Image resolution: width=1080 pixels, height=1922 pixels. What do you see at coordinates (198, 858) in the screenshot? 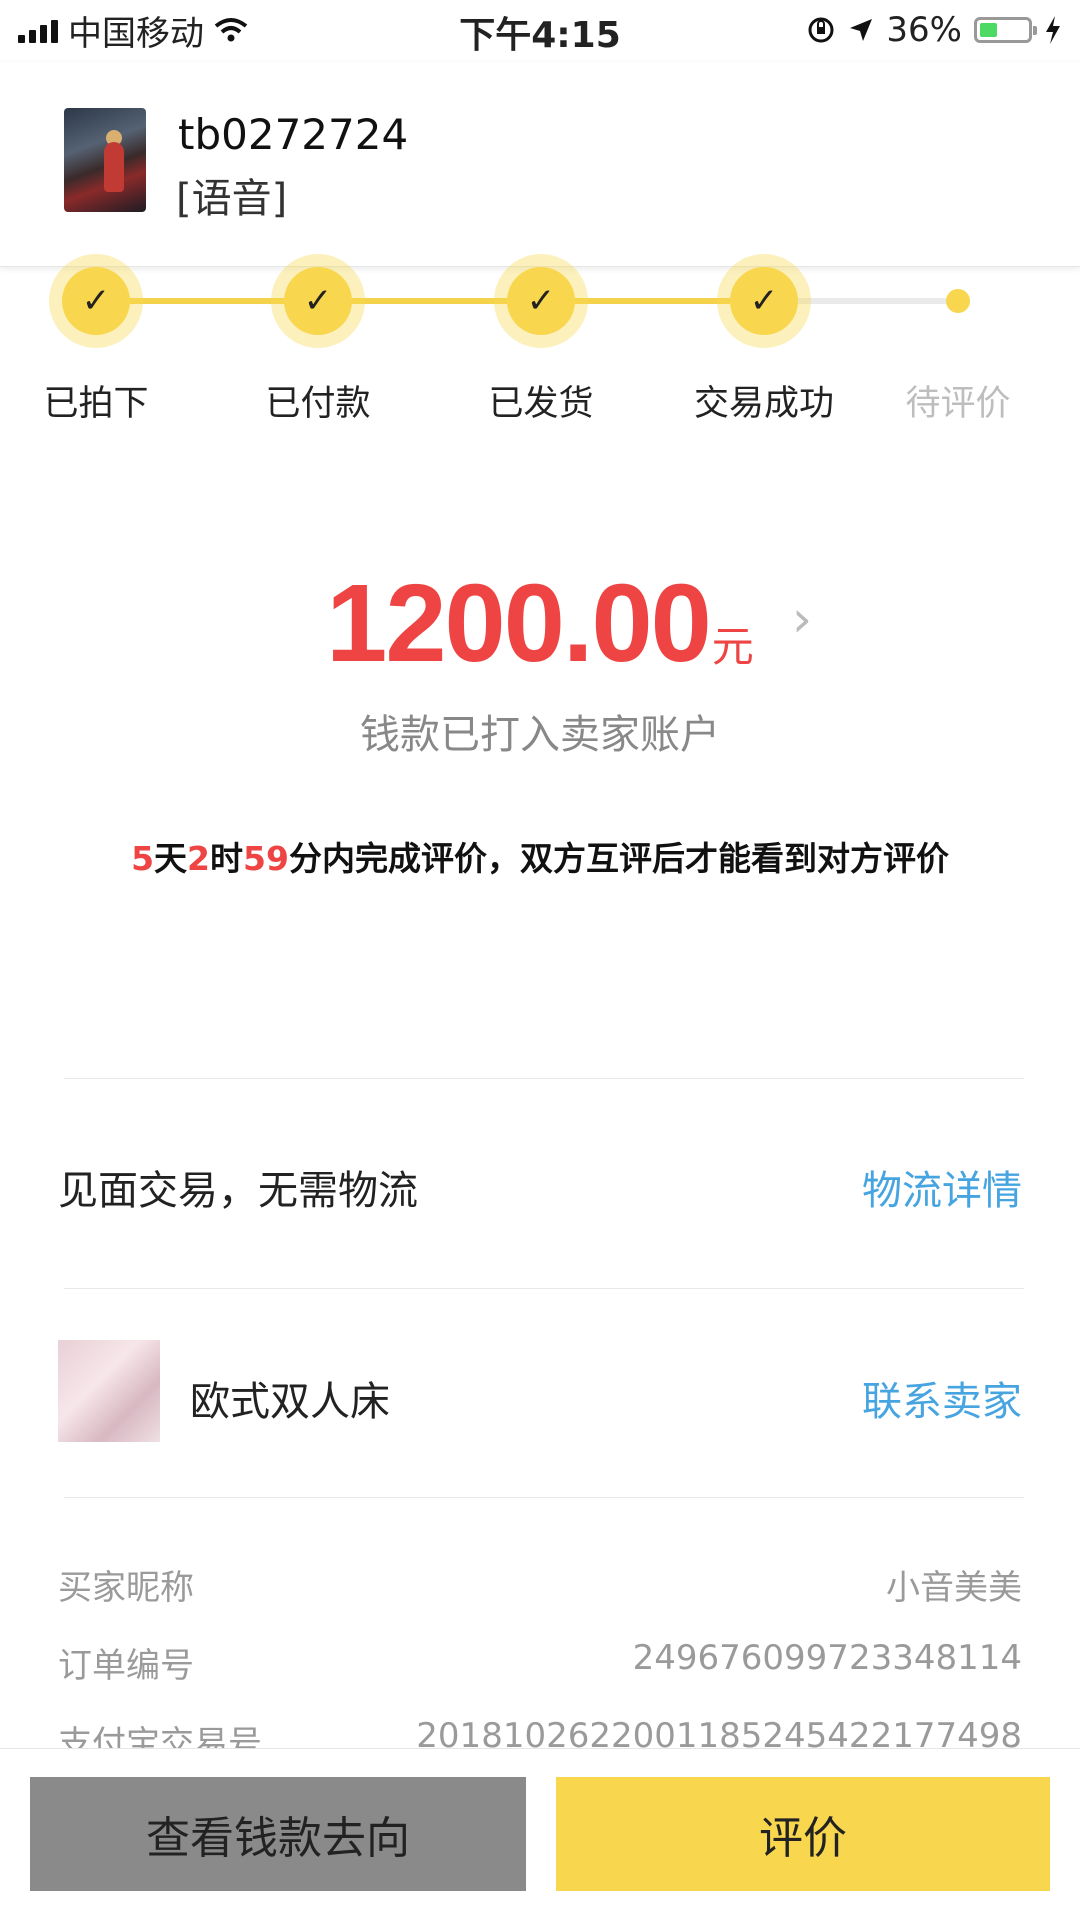
I see `hours-count: 2` at bounding box center [198, 858].